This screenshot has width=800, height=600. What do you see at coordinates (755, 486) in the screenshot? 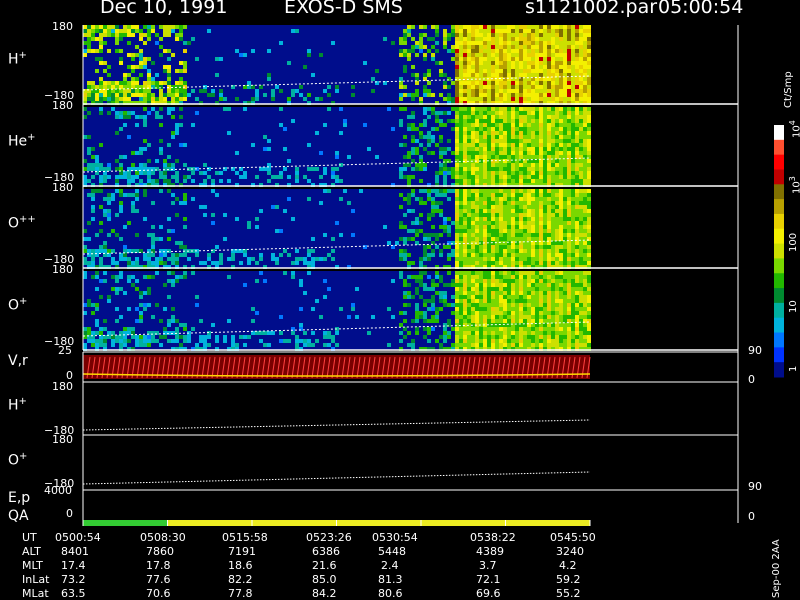
I see `ep-right-top-tick: 90` at bounding box center [755, 486].